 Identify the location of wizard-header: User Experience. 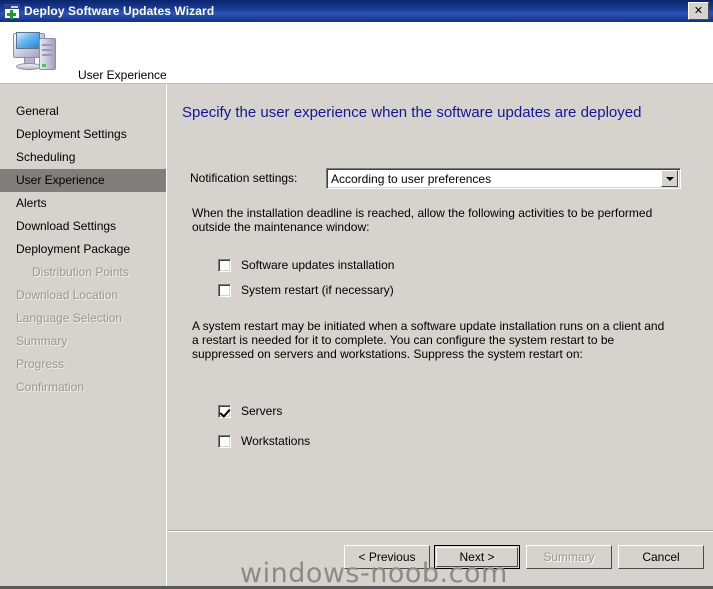
(356, 53).